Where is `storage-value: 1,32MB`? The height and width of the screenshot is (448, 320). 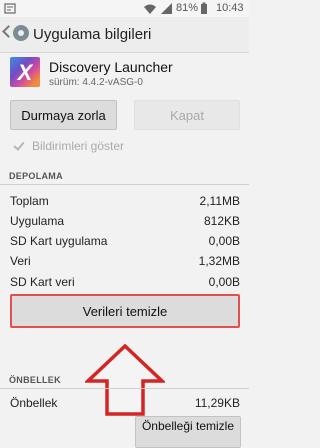 storage-value: 1,32MB is located at coordinates (219, 261).